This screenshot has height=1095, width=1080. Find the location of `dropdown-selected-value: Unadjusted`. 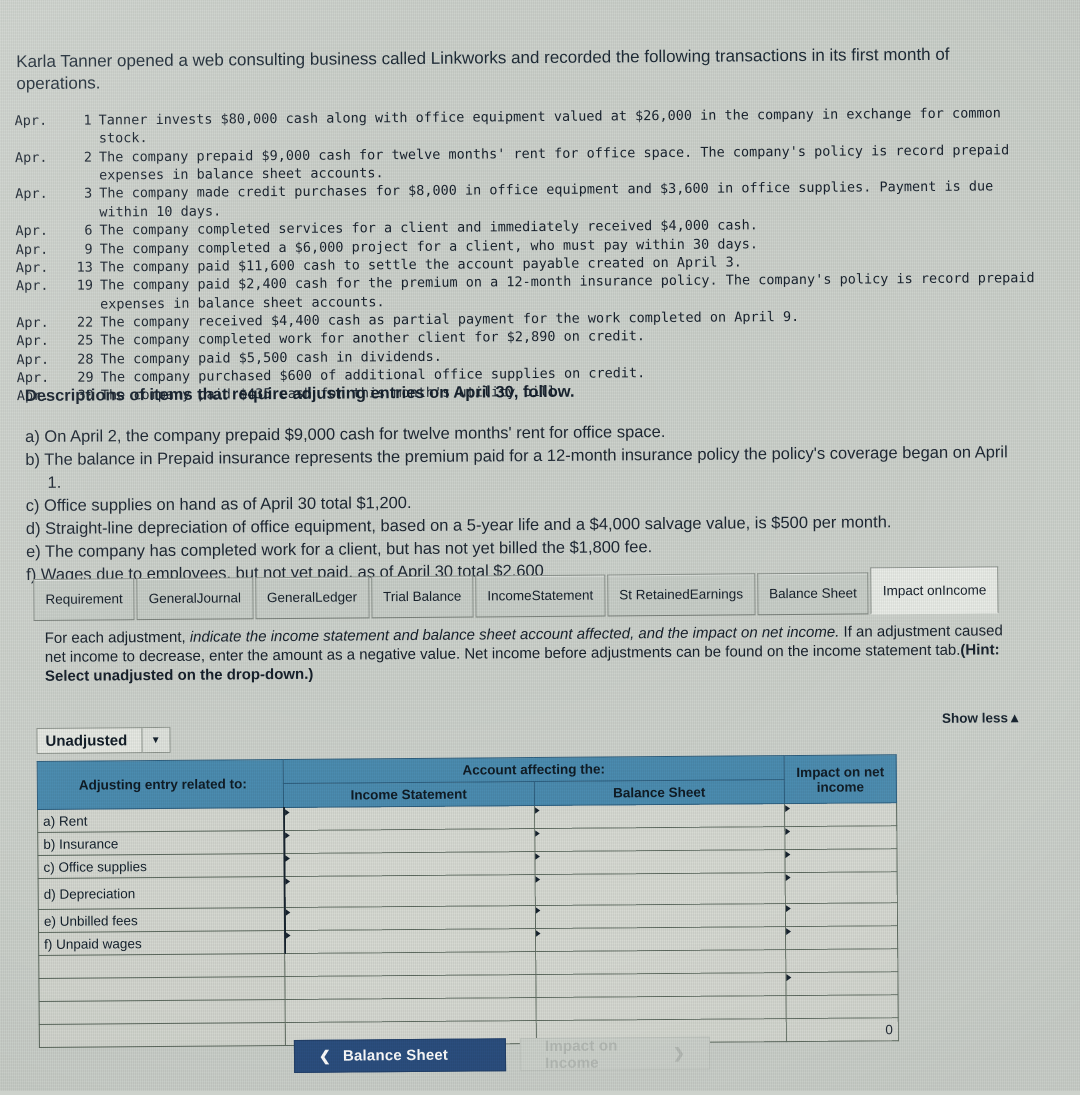

dropdown-selected-value: Unadjusted is located at coordinates (86, 740).